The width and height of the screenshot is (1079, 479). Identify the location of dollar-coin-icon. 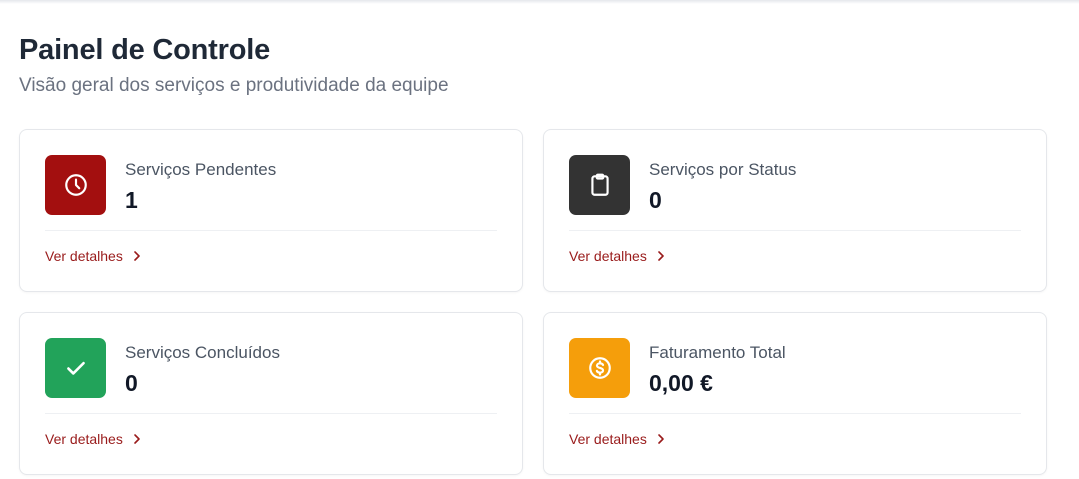
(599, 368).